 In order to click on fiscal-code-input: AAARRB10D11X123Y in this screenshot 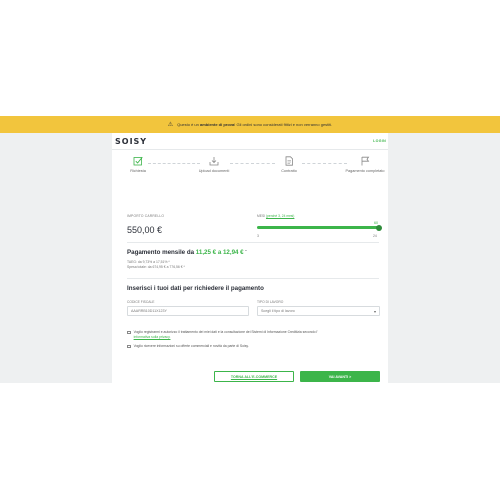, I will do `click(188, 311)`.